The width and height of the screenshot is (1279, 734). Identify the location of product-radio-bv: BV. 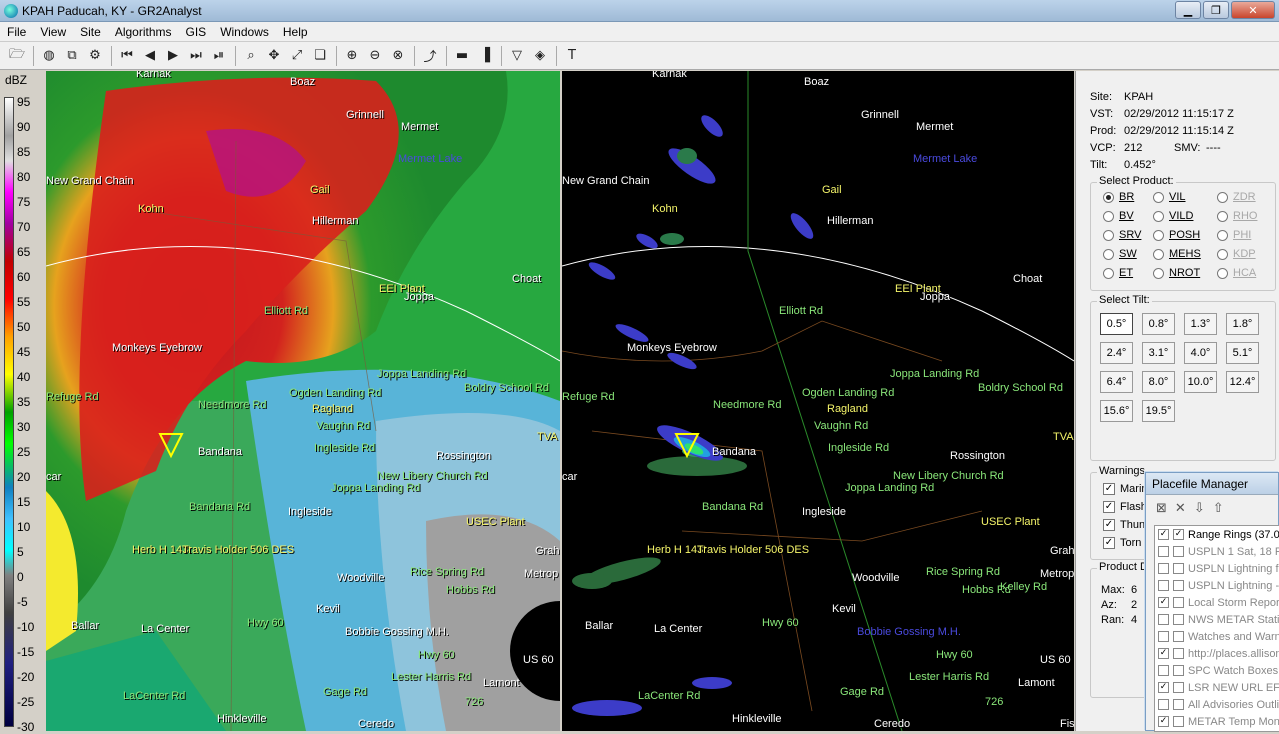
(1118, 216).